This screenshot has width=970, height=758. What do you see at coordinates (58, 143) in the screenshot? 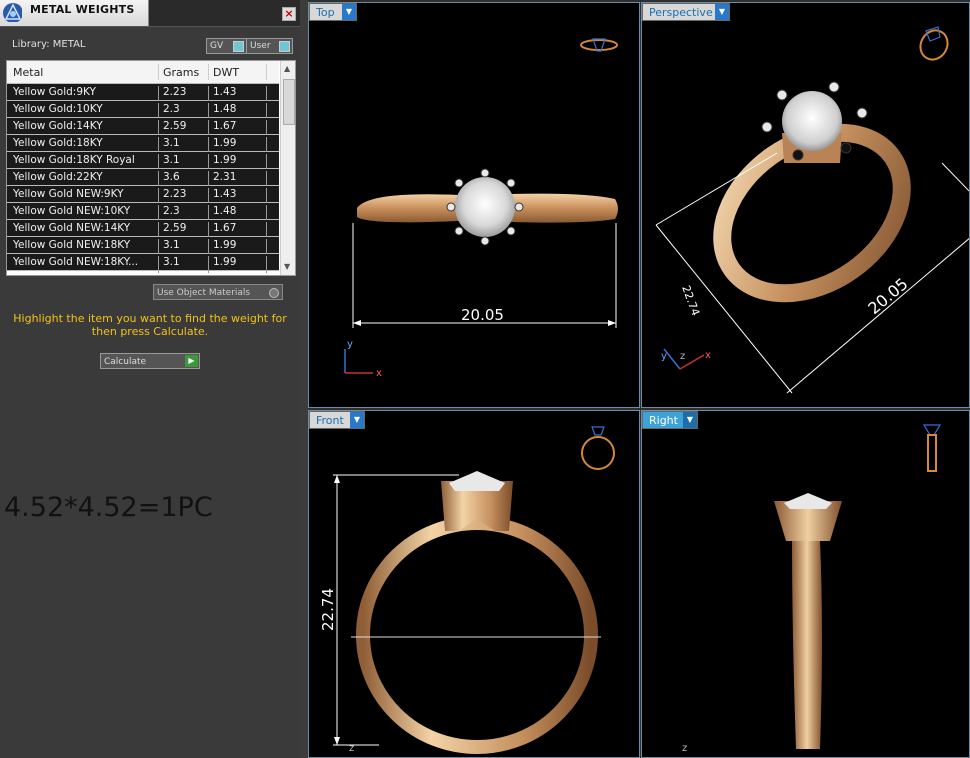
I see `metal-cell: Yellow Gold:18KY` at bounding box center [58, 143].